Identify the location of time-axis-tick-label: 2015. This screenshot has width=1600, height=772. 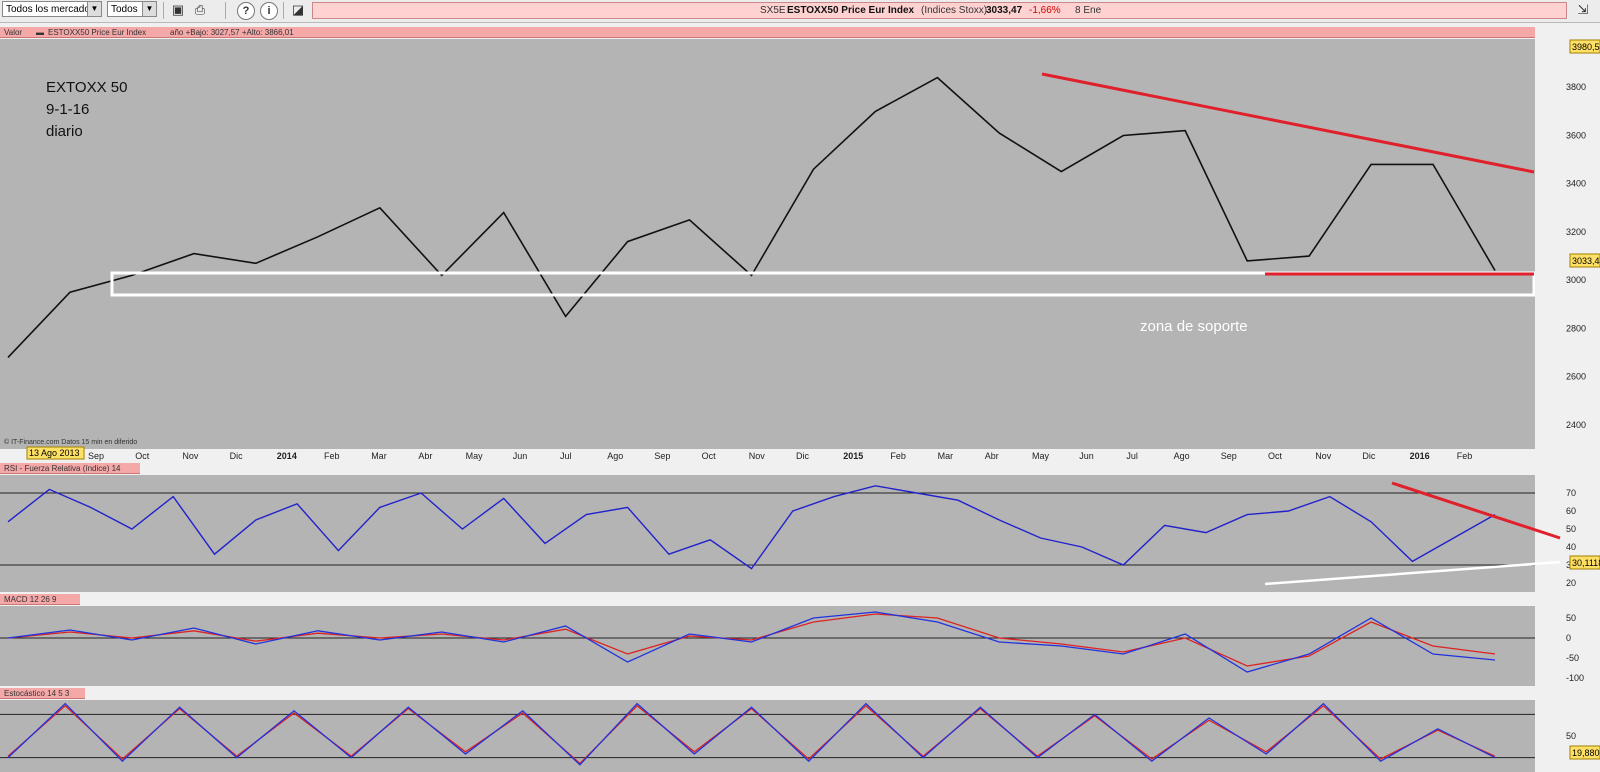
(853, 456).